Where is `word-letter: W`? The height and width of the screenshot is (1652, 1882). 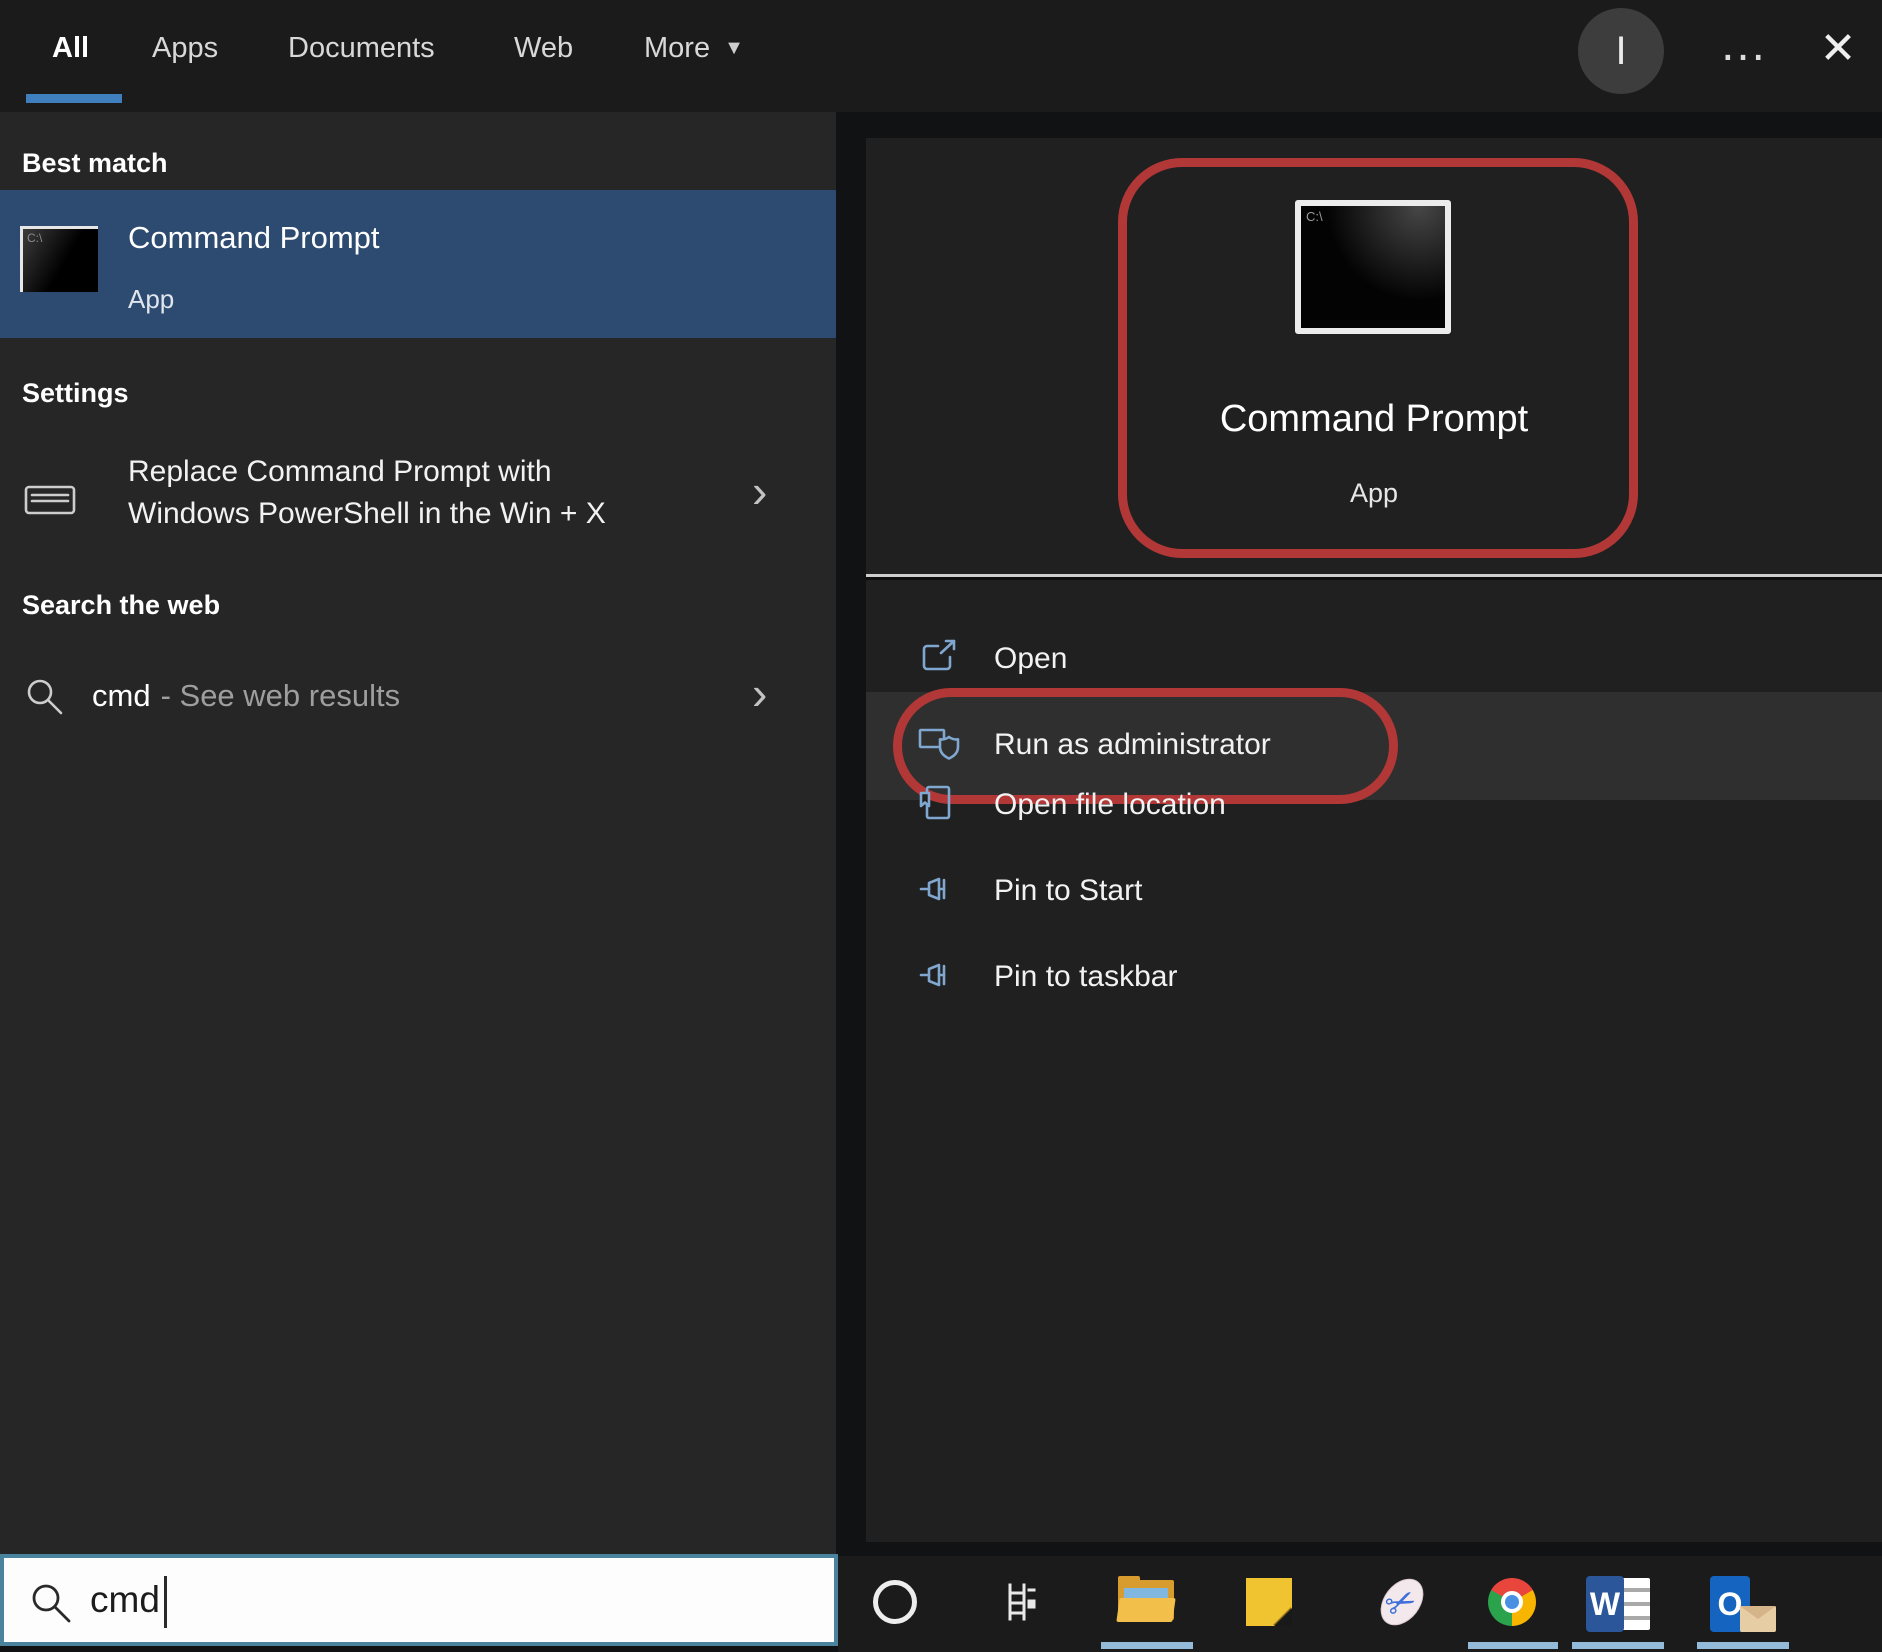 word-letter: W is located at coordinates (1605, 1604).